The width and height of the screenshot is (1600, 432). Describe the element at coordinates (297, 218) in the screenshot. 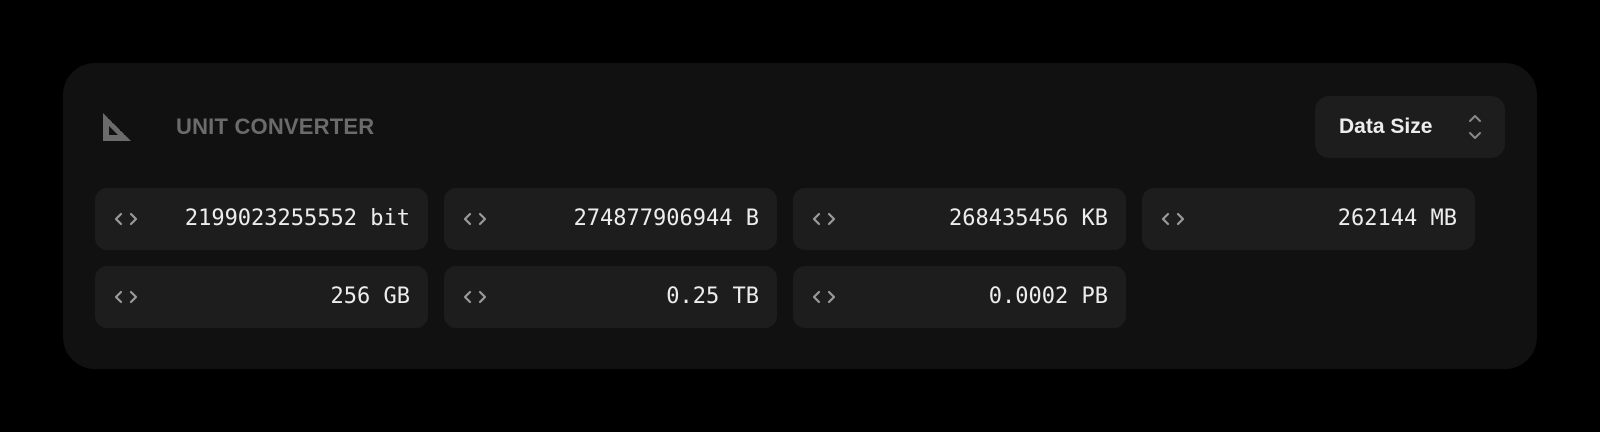

I see `conversion-value: 2199023255552 bit` at that location.